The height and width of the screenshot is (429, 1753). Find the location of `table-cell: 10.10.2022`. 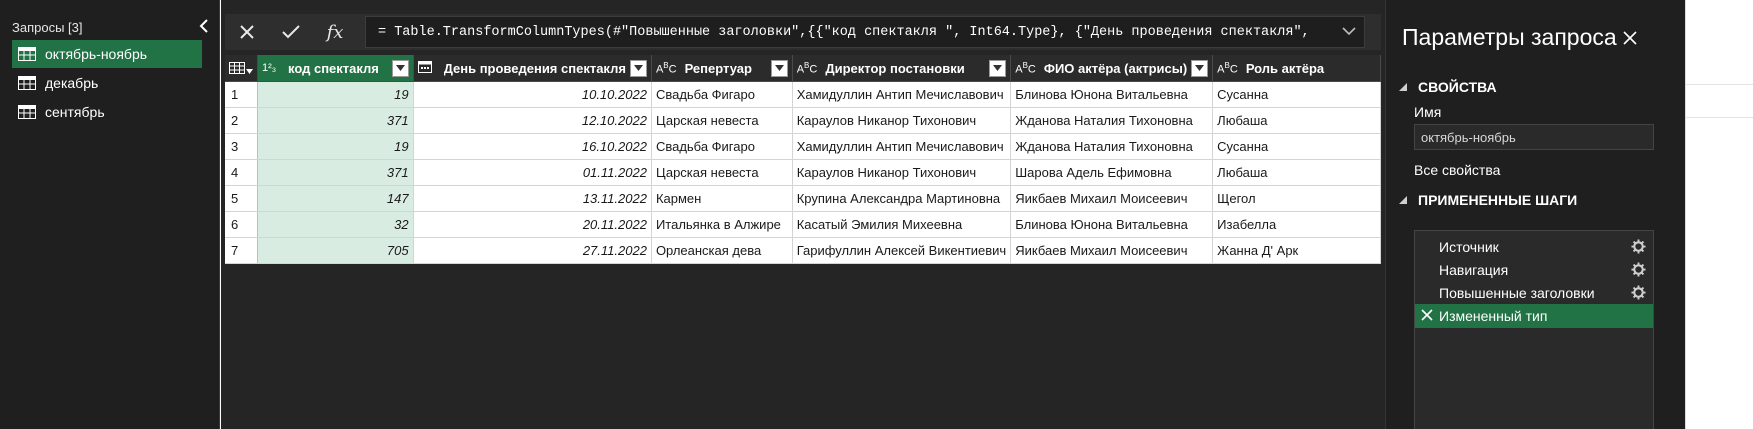

table-cell: 10.10.2022 is located at coordinates (532, 94).